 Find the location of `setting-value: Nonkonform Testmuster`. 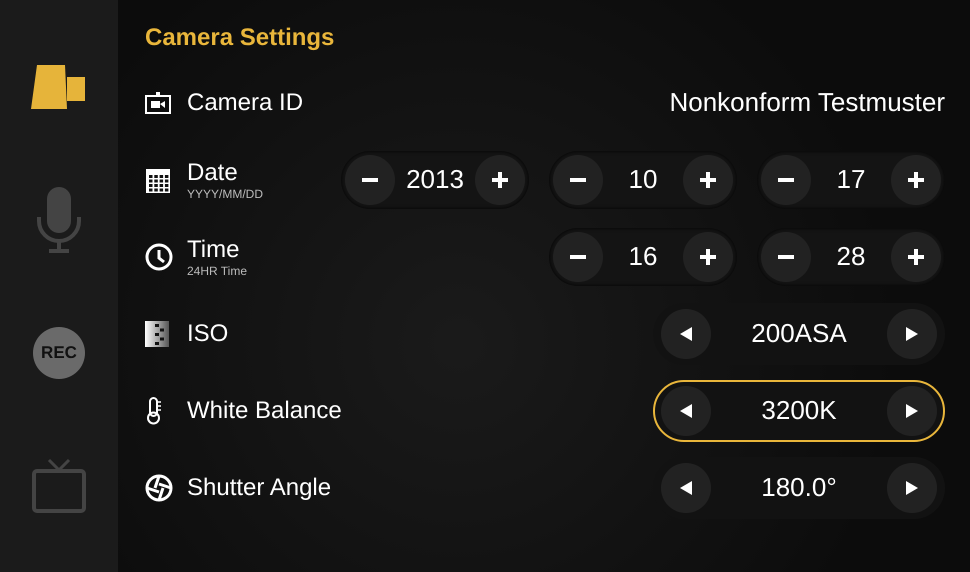

setting-value: Nonkonform Testmuster is located at coordinates (807, 102).